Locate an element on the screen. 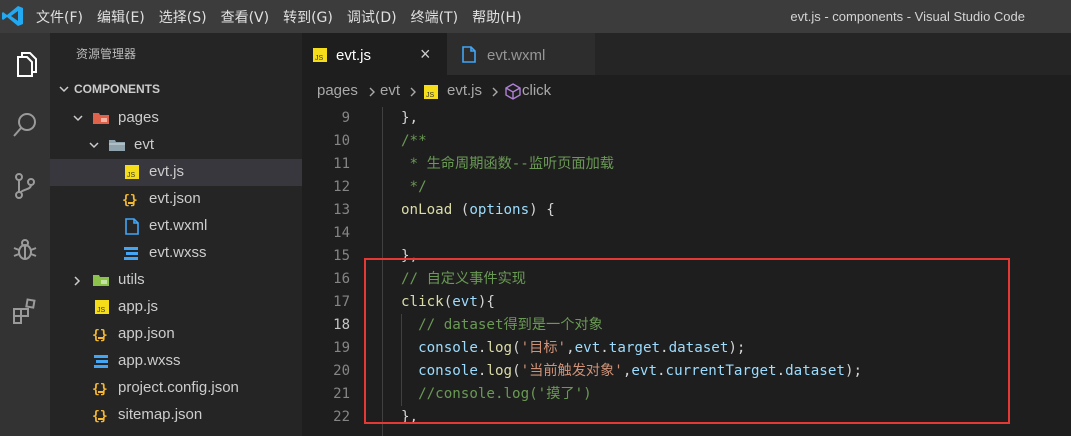  tree-file-evt-js: JS evt.js is located at coordinates (176, 172).